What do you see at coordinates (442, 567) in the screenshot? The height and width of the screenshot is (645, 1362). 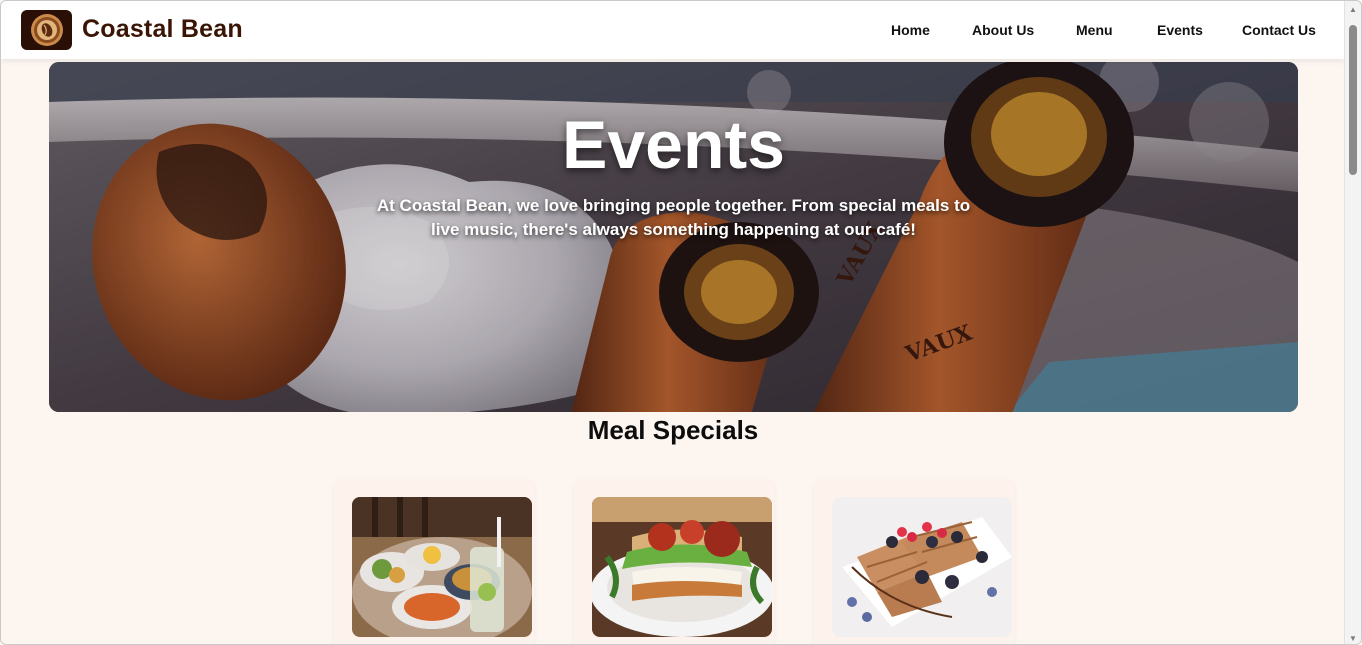 I see `brunch-platter-image` at bounding box center [442, 567].